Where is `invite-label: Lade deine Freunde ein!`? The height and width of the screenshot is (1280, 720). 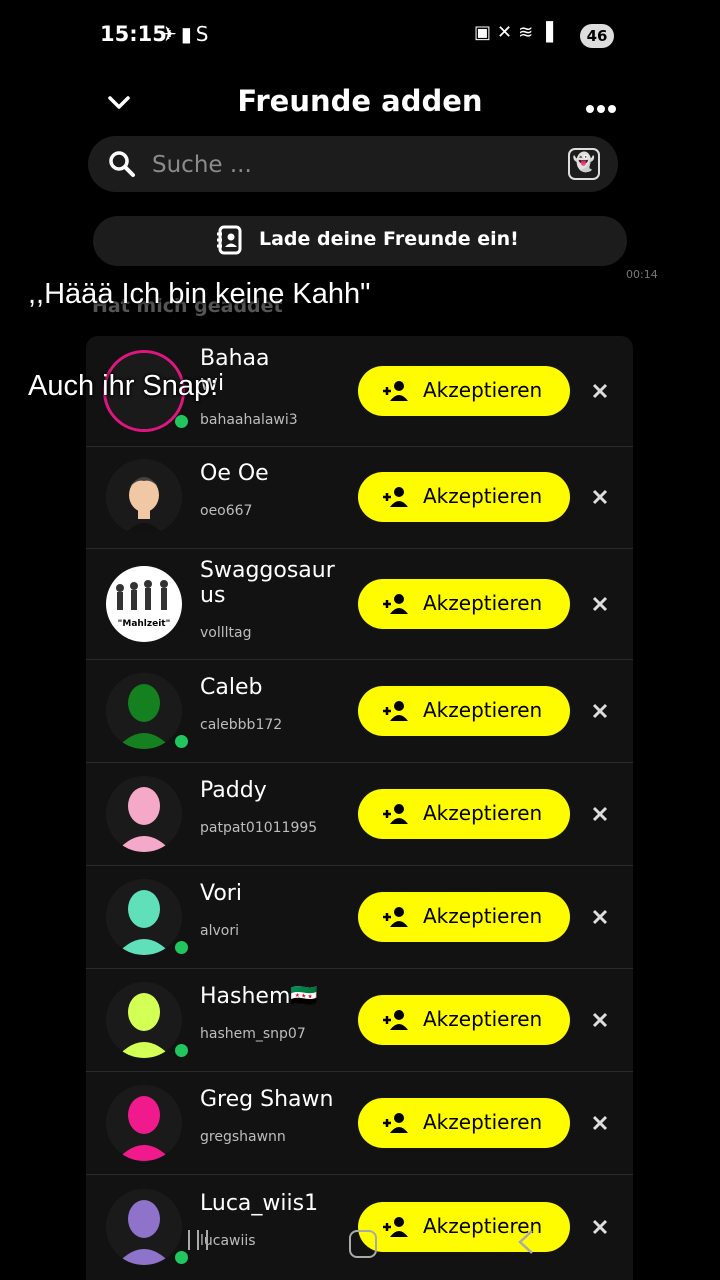 invite-label: Lade deine Freunde ein! is located at coordinates (389, 239).